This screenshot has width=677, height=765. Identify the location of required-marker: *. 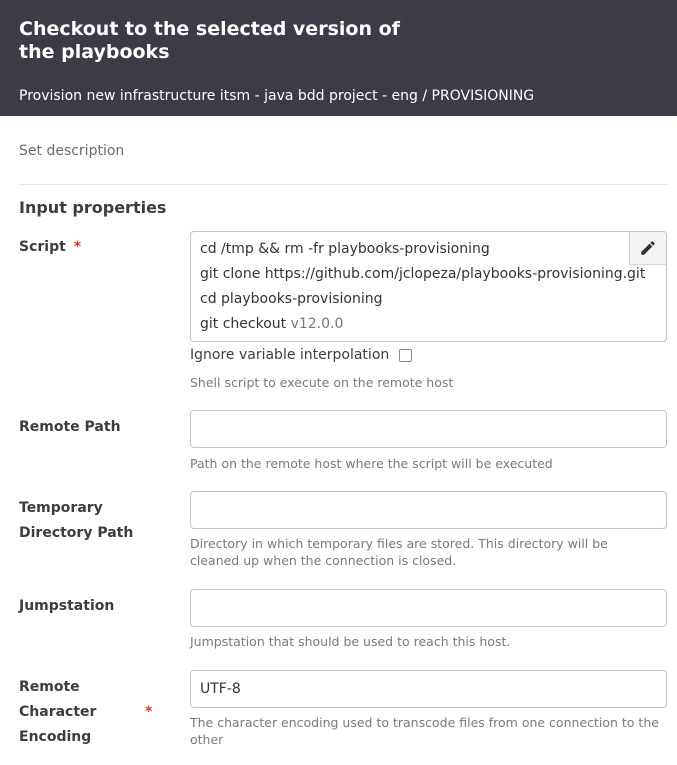
(77, 247).